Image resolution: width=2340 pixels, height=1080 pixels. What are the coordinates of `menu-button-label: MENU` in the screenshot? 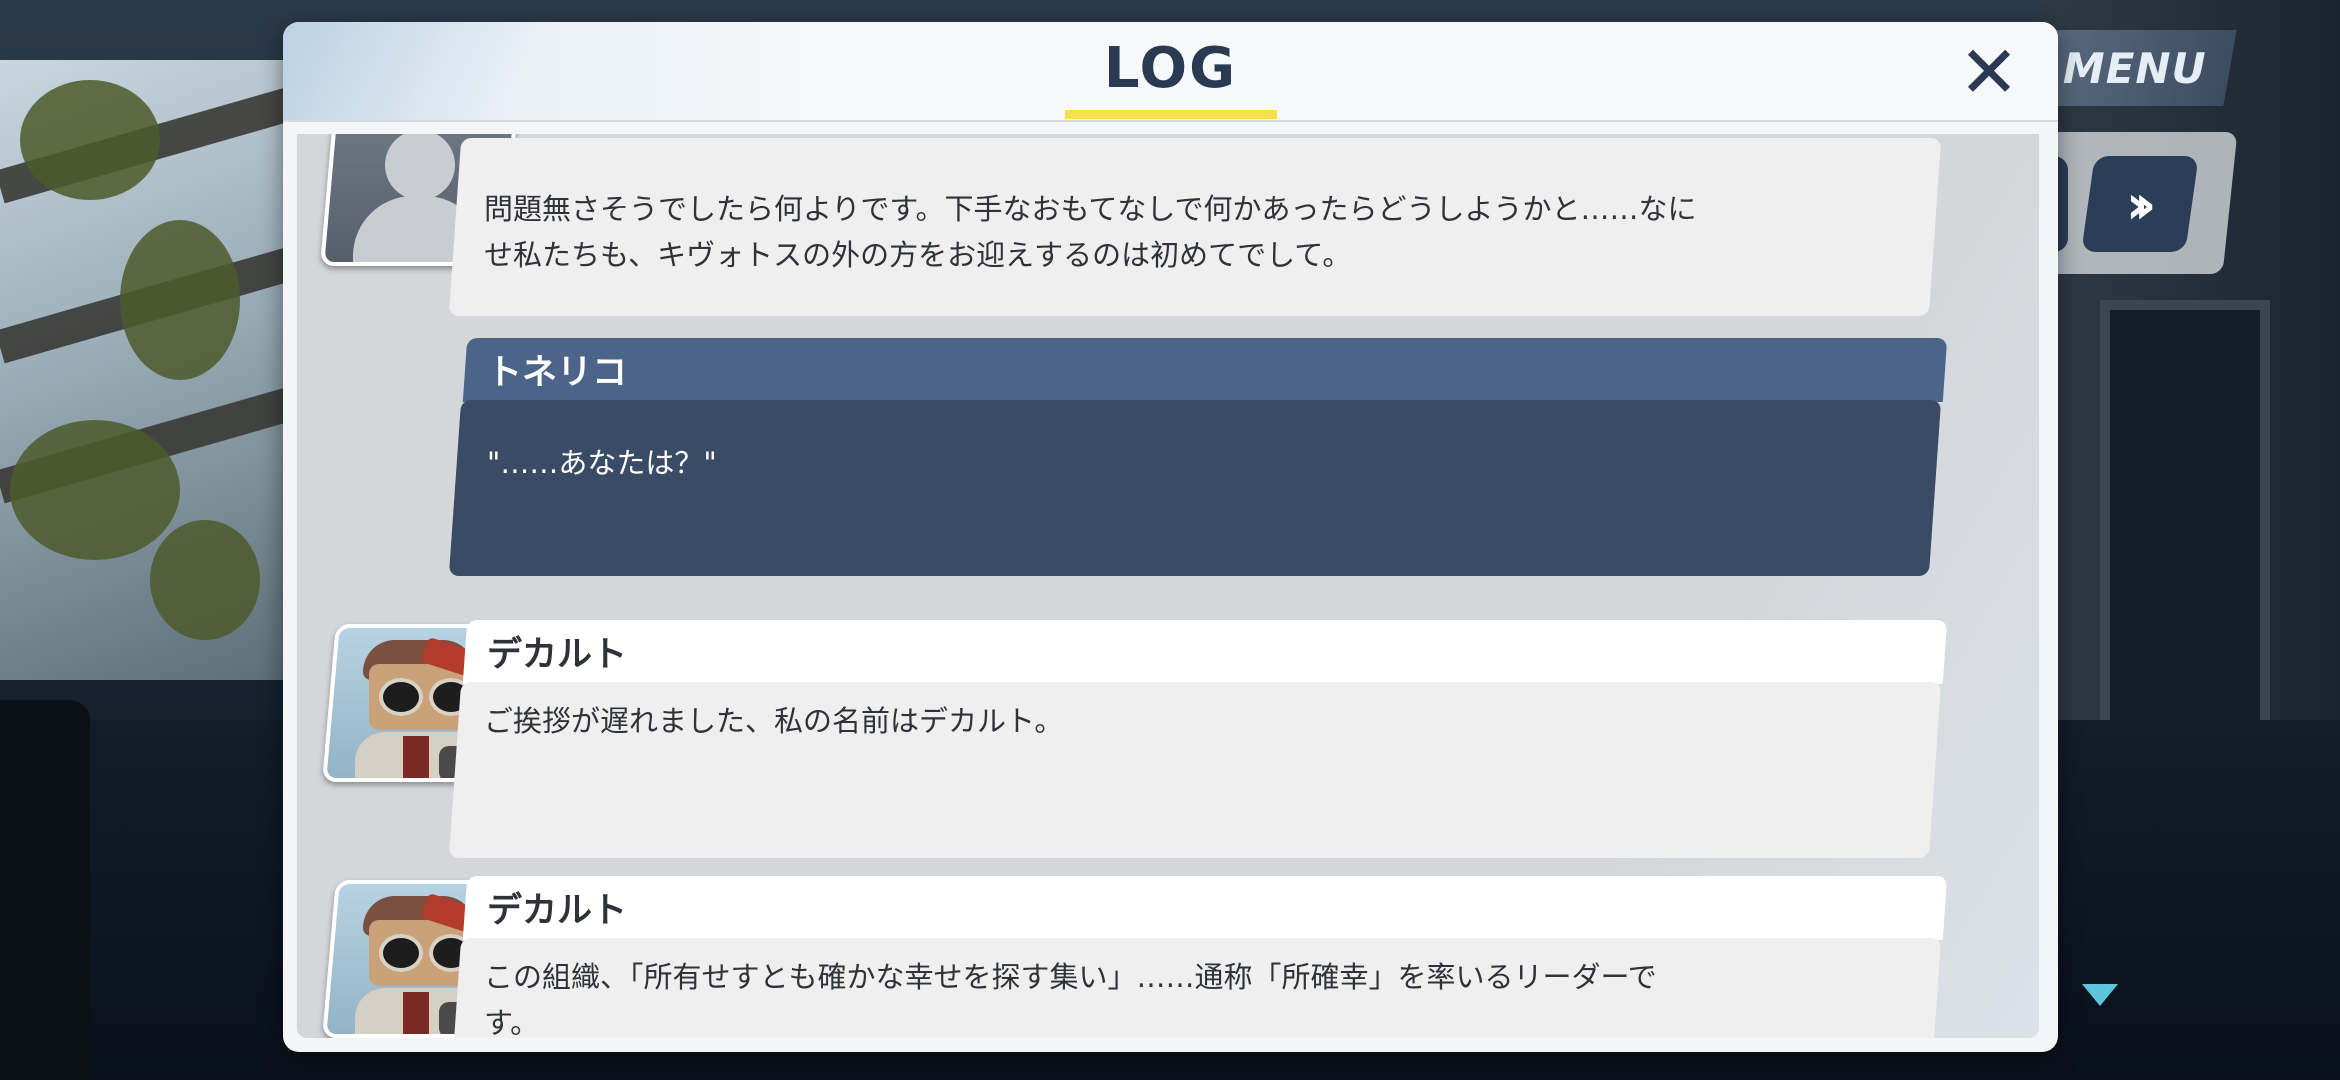 It's located at (2135, 68).